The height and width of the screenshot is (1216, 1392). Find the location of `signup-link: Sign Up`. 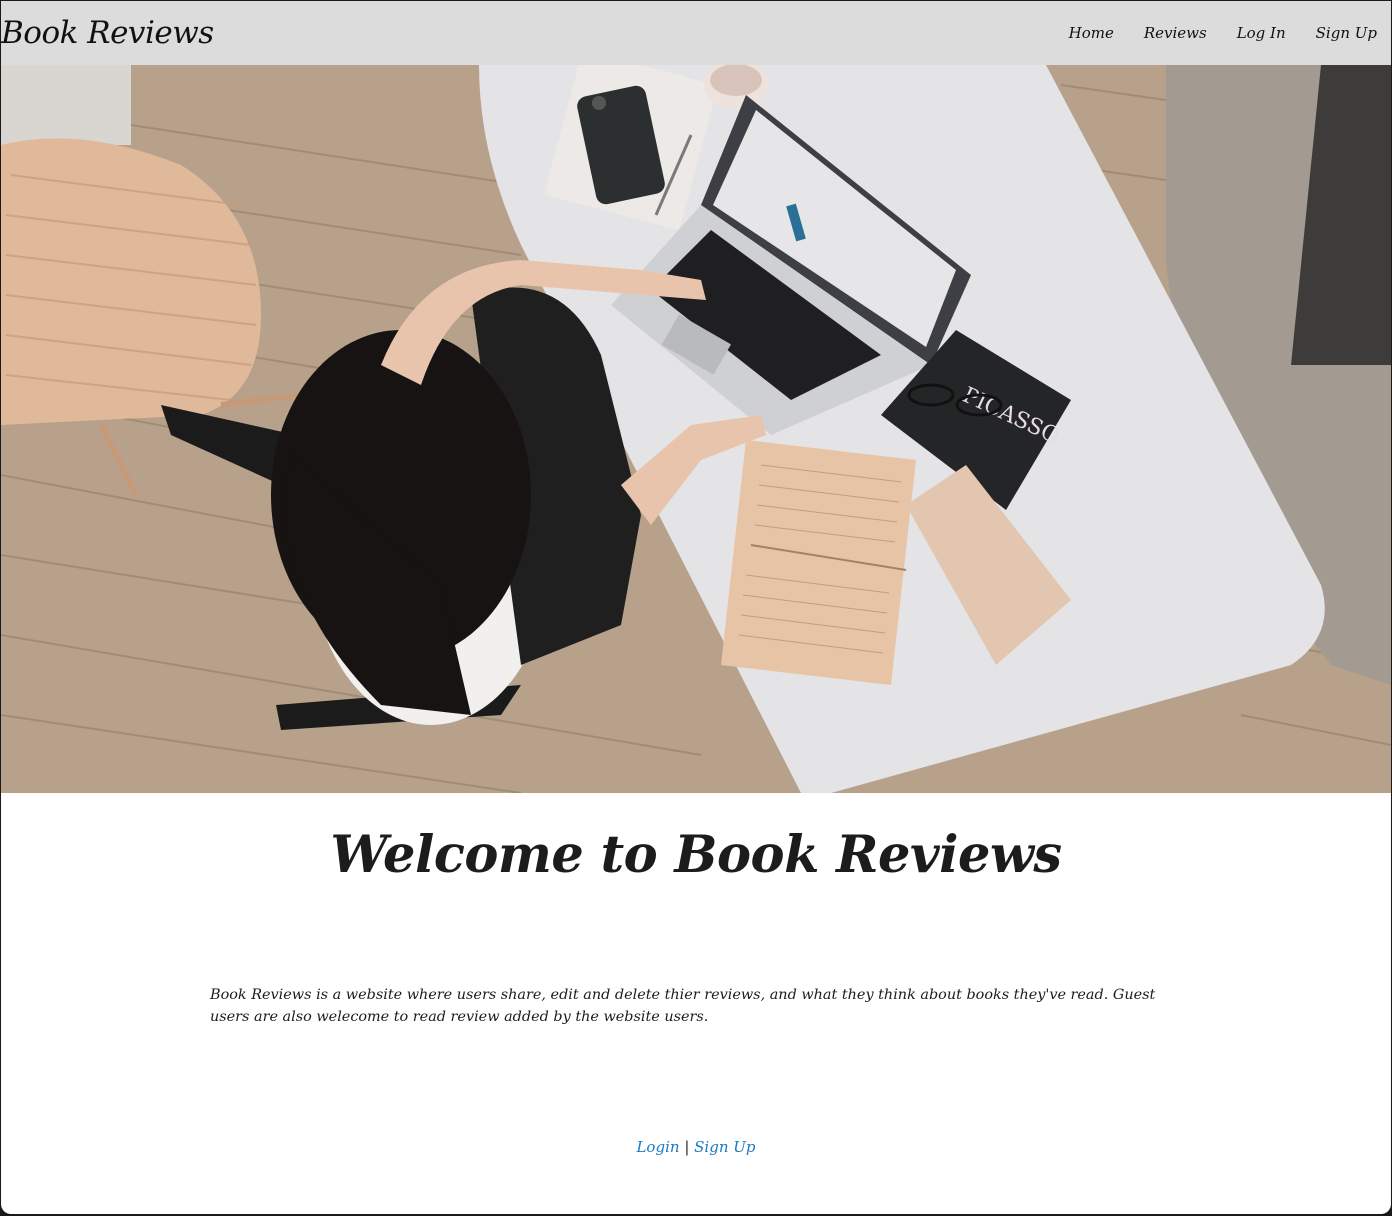

signup-link: Sign Up is located at coordinates (724, 1147).